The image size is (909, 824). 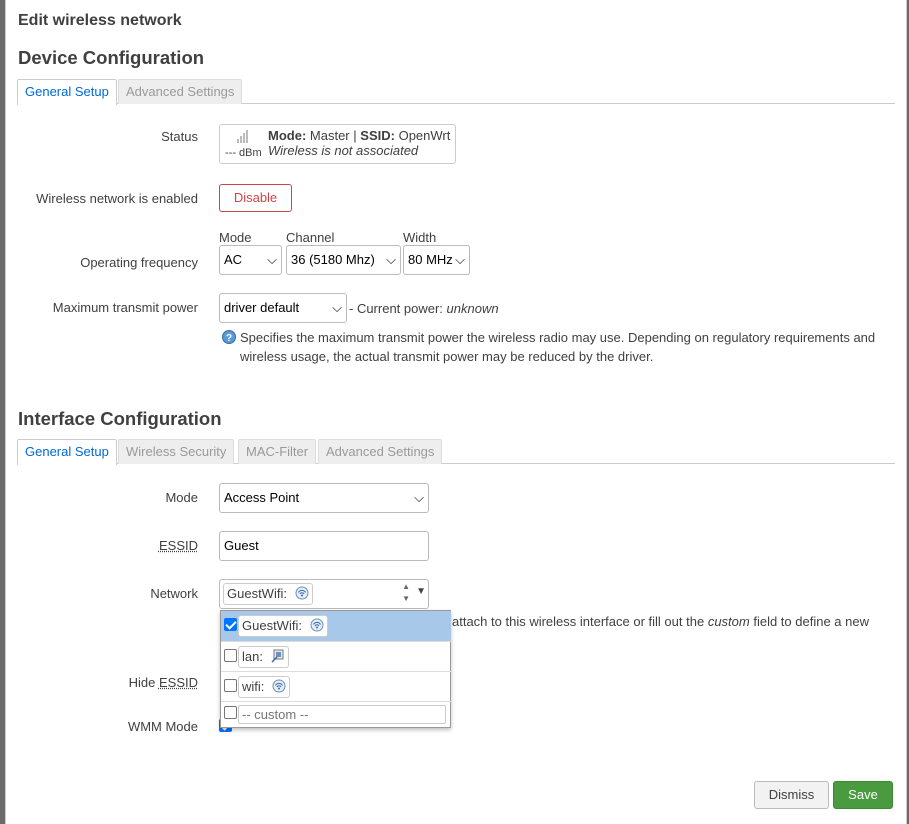 What do you see at coordinates (406, 592) in the screenshot?
I see `spinner-arrows-icon: ▲ ▼` at bounding box center [406, 592].